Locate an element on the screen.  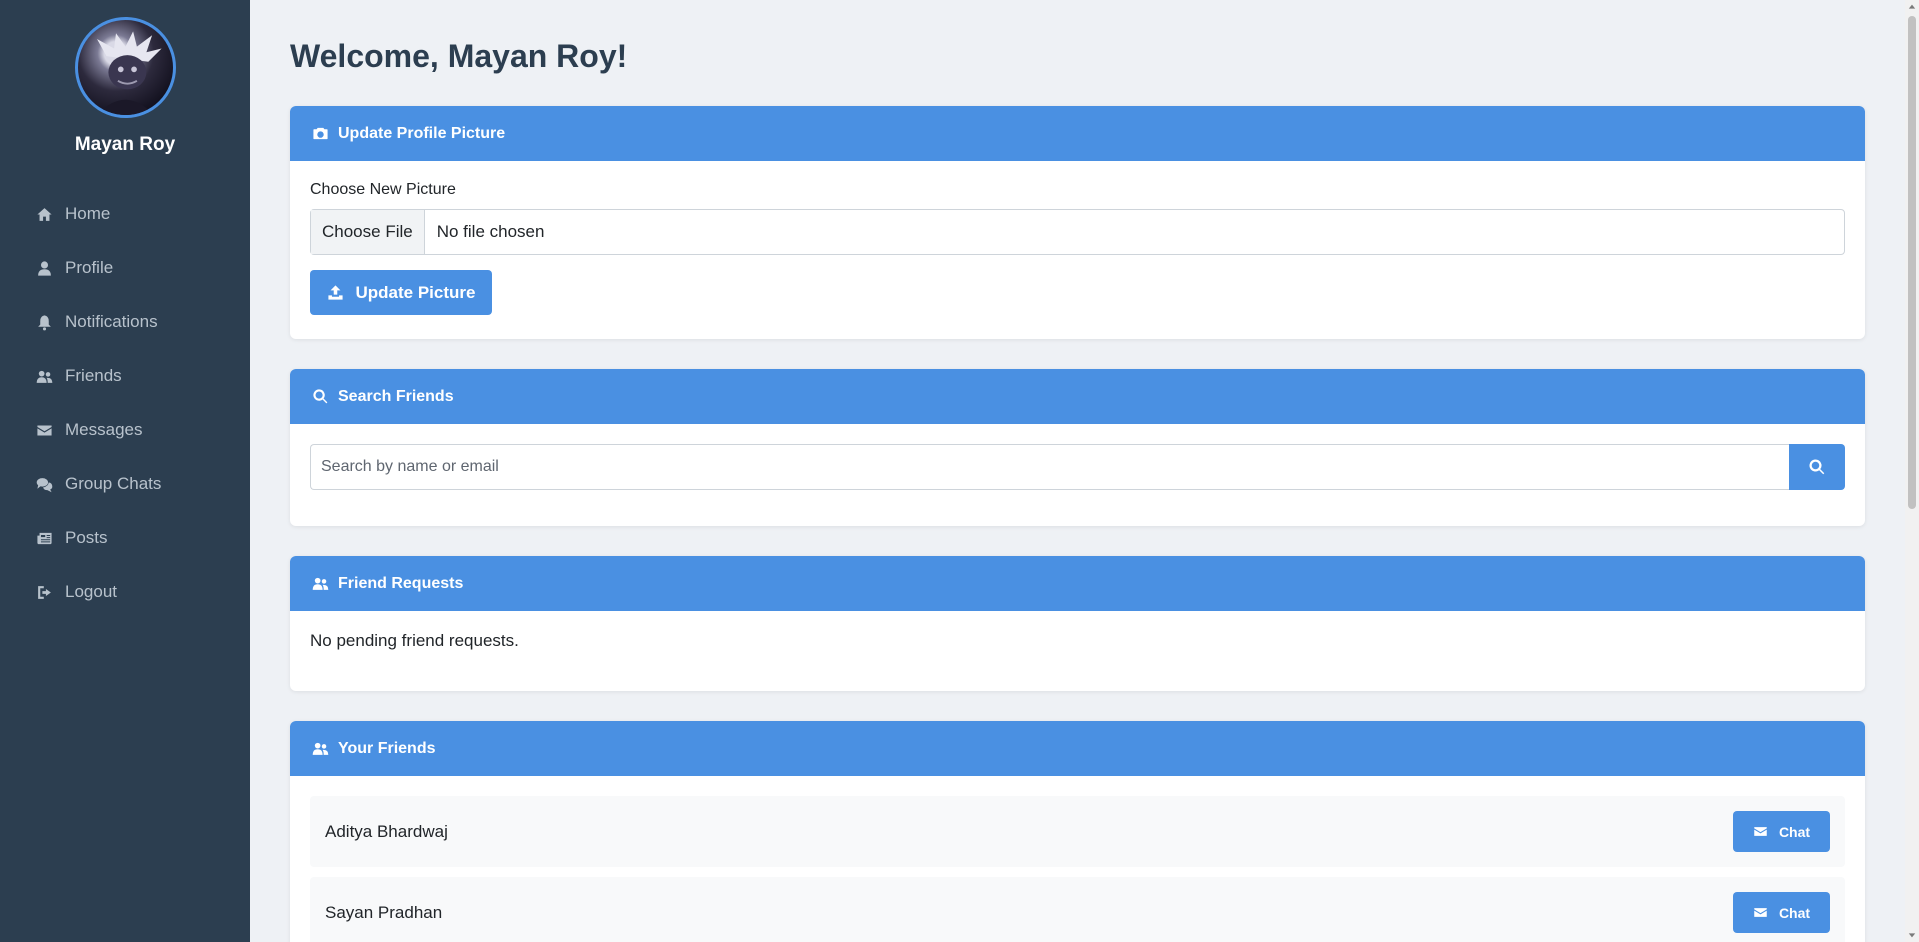
no-requests-text: No pending friend requests. is located at coordinates (414, 640).